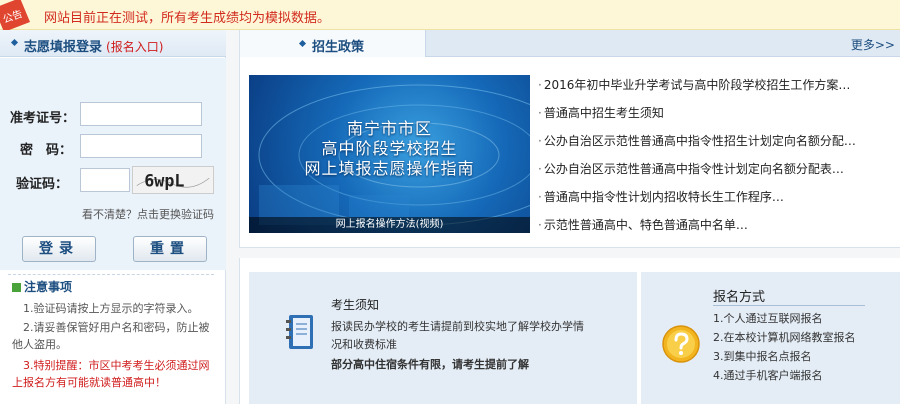 This screenshot has width=900, height=404. Describe the element at coordinates (59, 249) in the screenshot. I see `login-button: 登录` at that location.